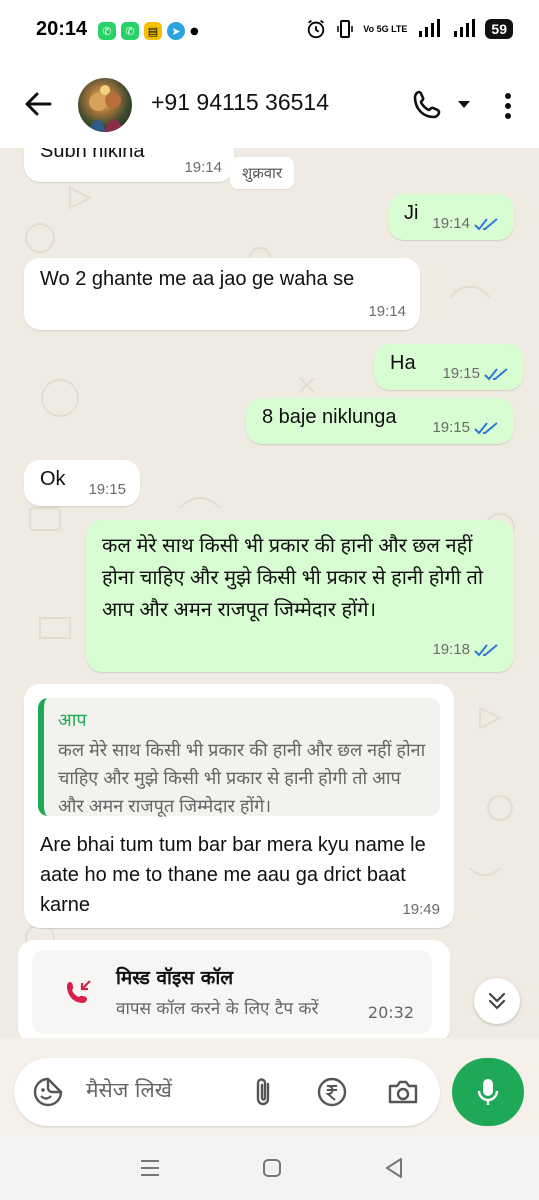  What do you see at coordinates (153, 31) in the screenshot?
I see `app-notification-icon: ▤` at bounding box center [153, 31].